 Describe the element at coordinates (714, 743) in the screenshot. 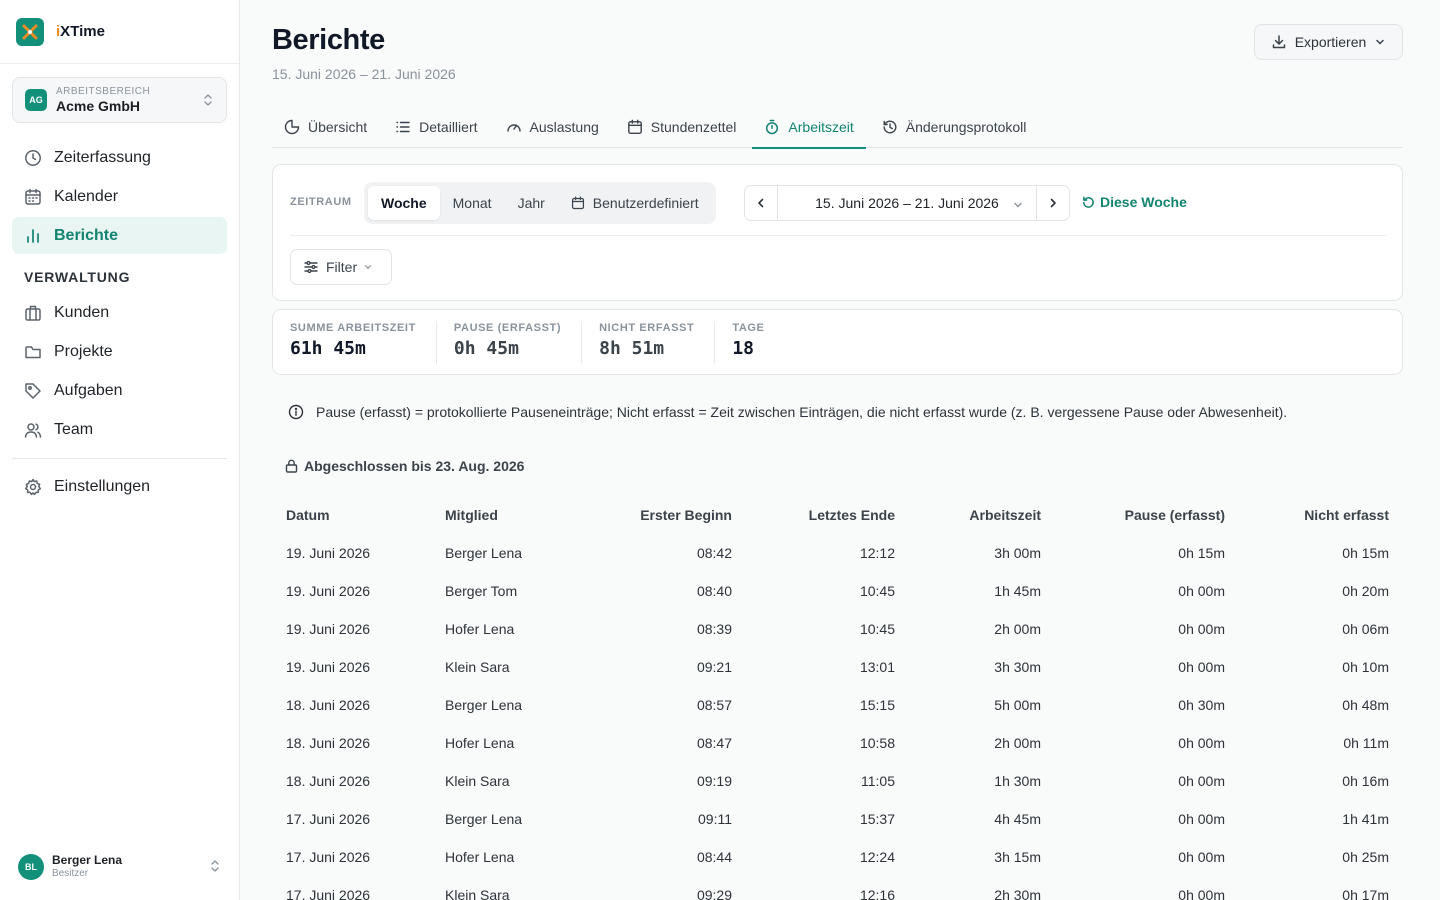

I see `cell-erster-beginn: 08:47` at that location.